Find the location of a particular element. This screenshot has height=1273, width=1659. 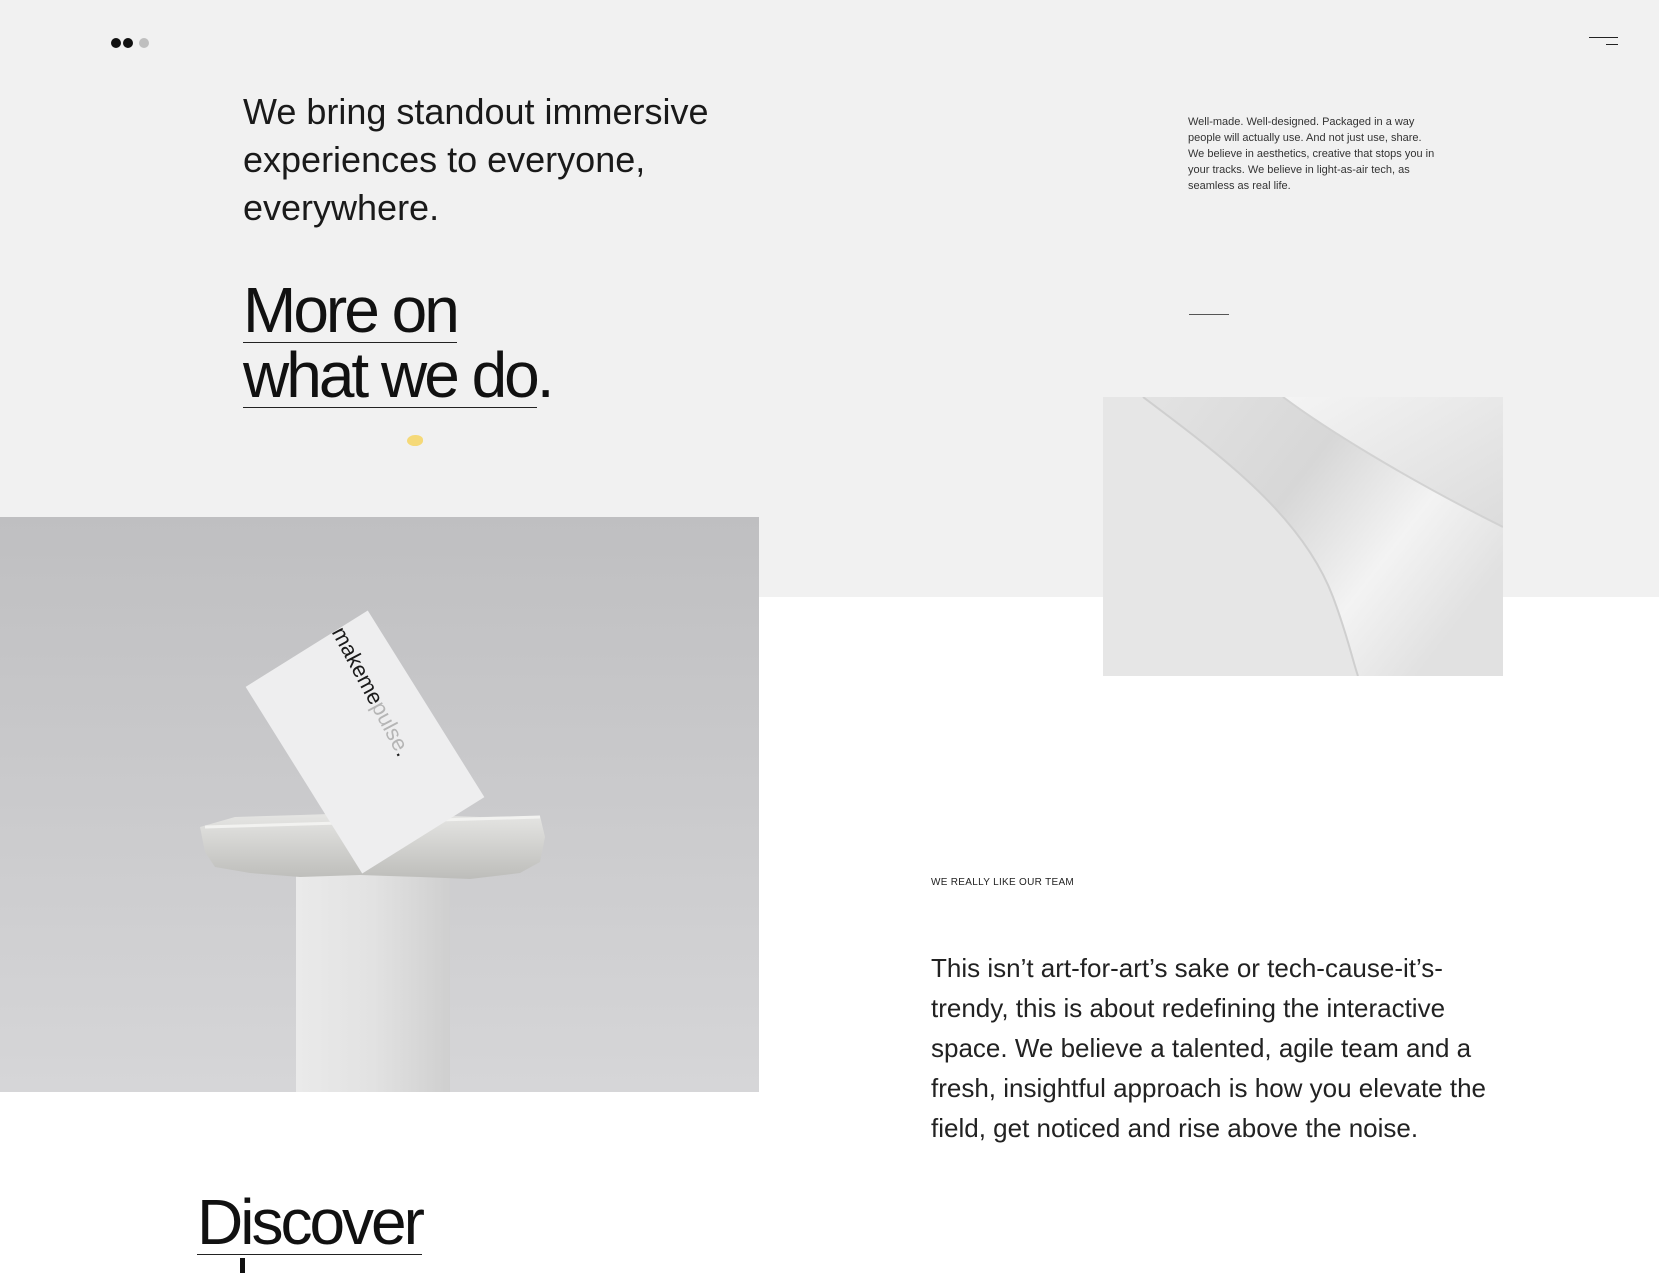

discover-next-line-partial is located at coordinates (242, 1265).